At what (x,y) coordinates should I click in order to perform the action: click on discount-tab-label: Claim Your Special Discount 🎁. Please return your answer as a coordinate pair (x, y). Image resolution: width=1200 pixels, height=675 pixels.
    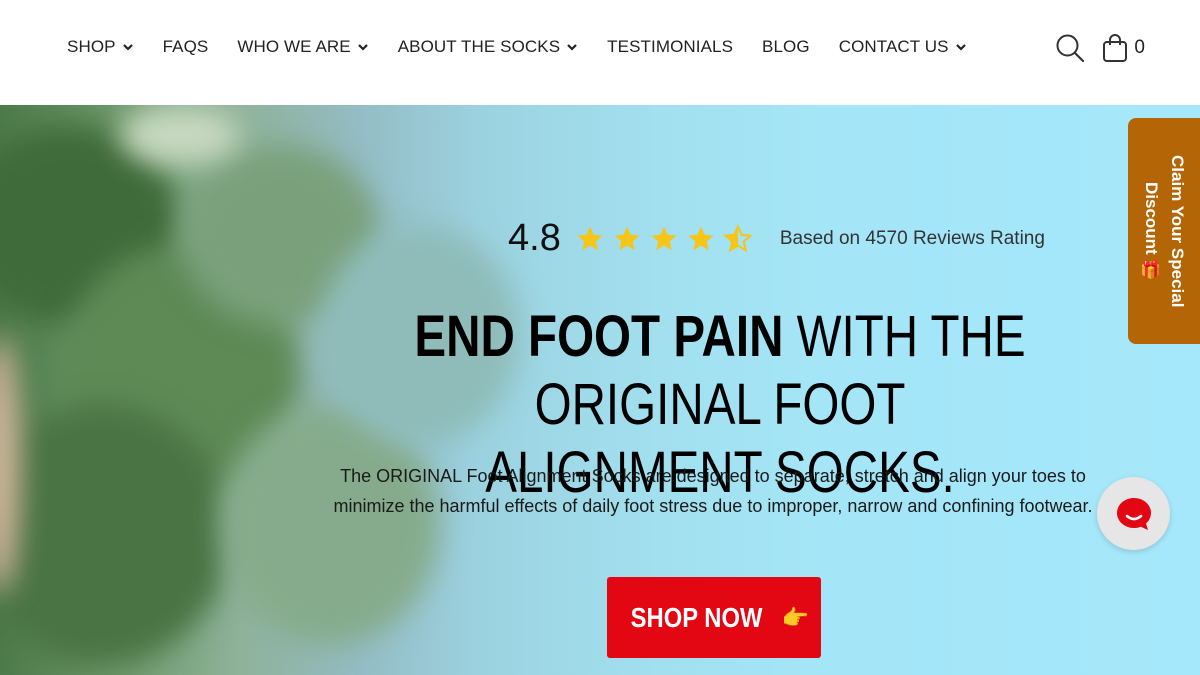
    Looking at the image, I should click on (1164, 231).